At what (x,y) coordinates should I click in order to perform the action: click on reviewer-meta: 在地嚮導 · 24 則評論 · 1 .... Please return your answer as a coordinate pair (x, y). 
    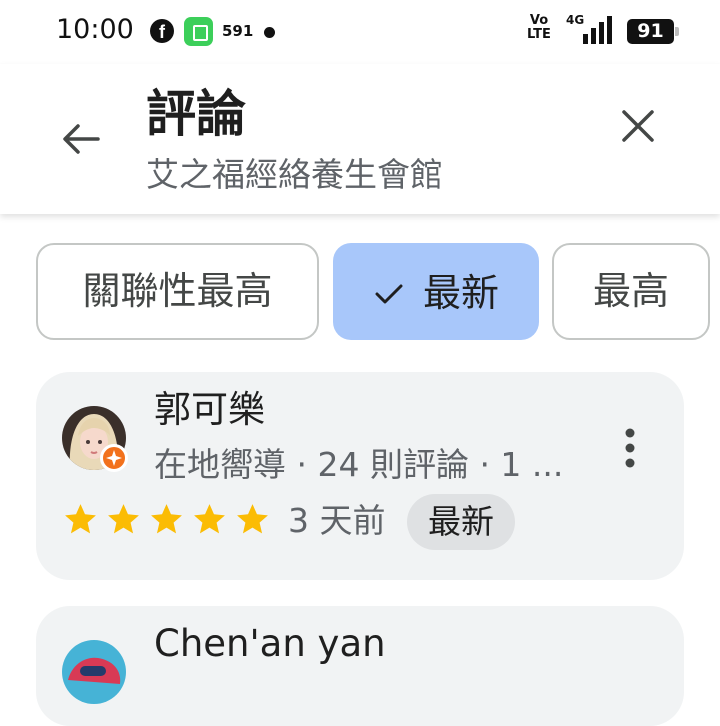
    Looking at the image, I should click on (359, 464).